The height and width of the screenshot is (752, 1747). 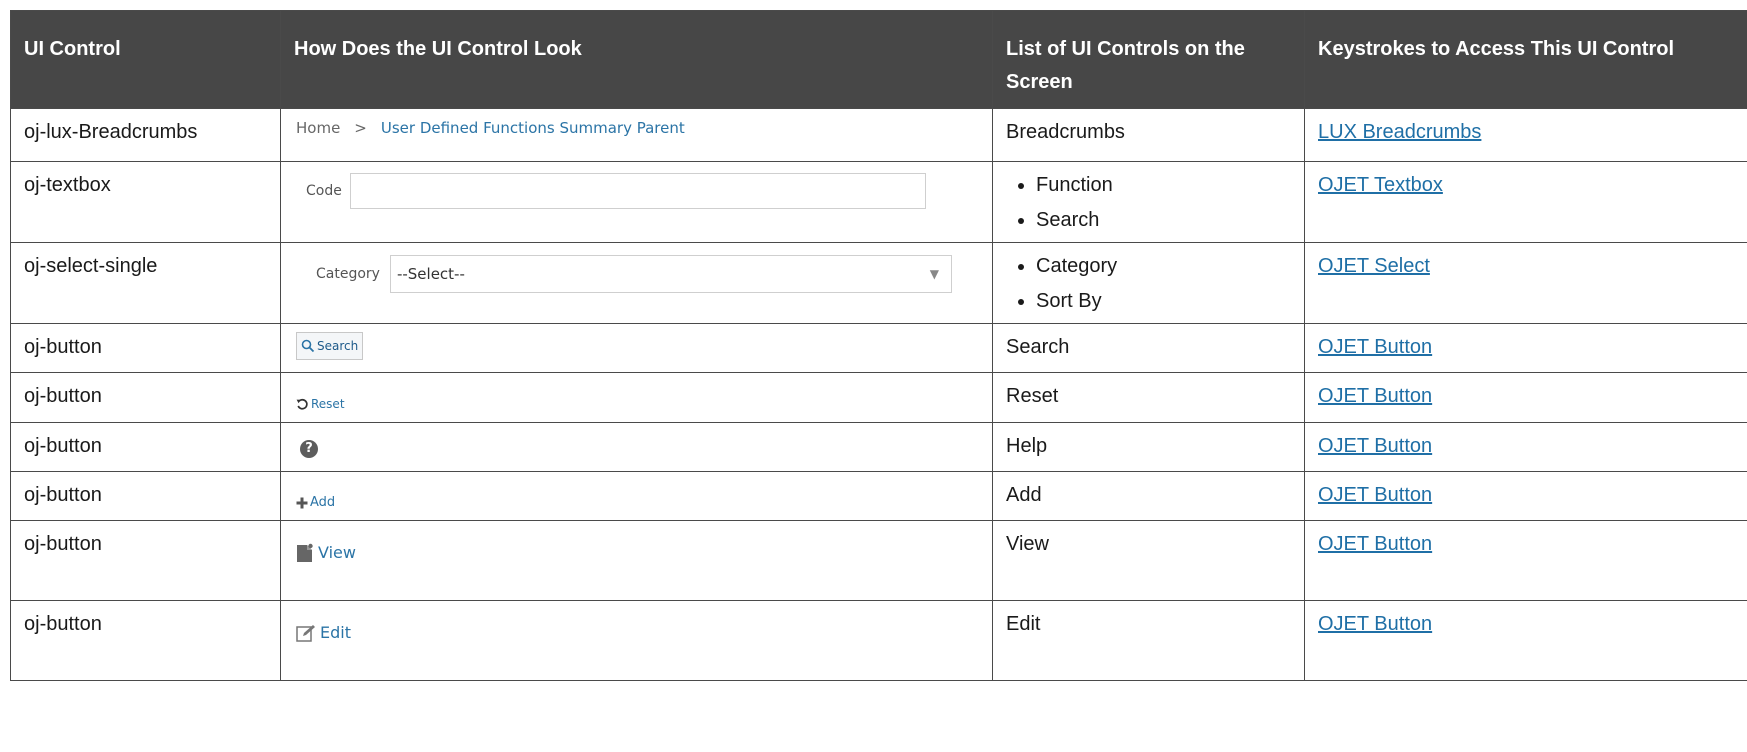 I want to click on control-name: oj-lux-Breadcrumbs, so click(x=145, y=135).